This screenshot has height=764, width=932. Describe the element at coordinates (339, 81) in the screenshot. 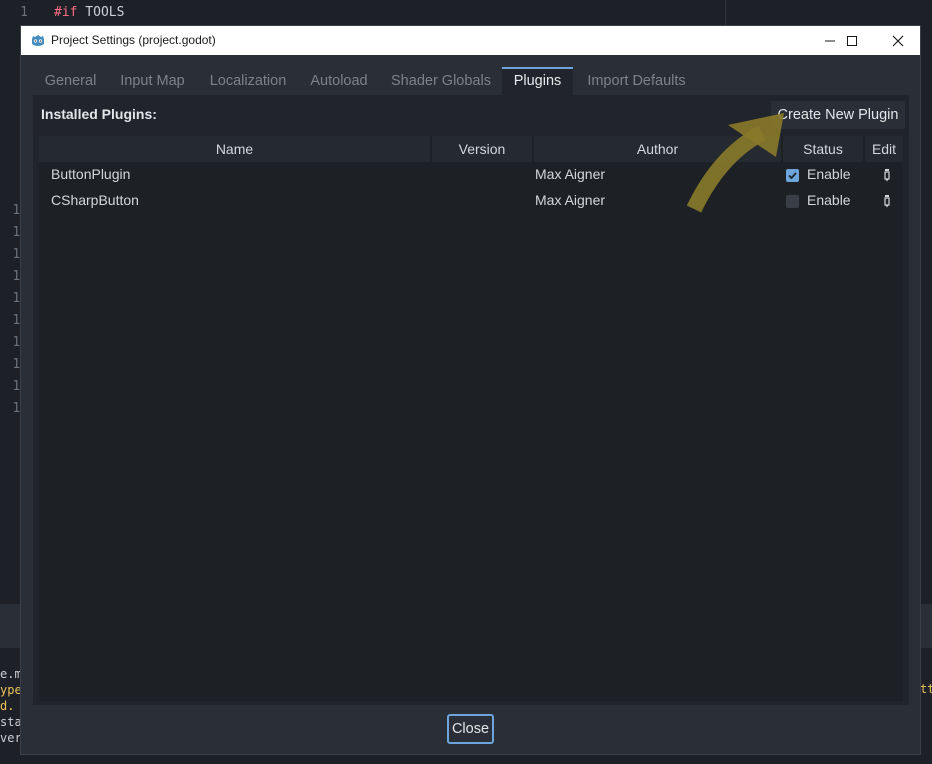

I see `tab-autoload: Autoload` at that location.